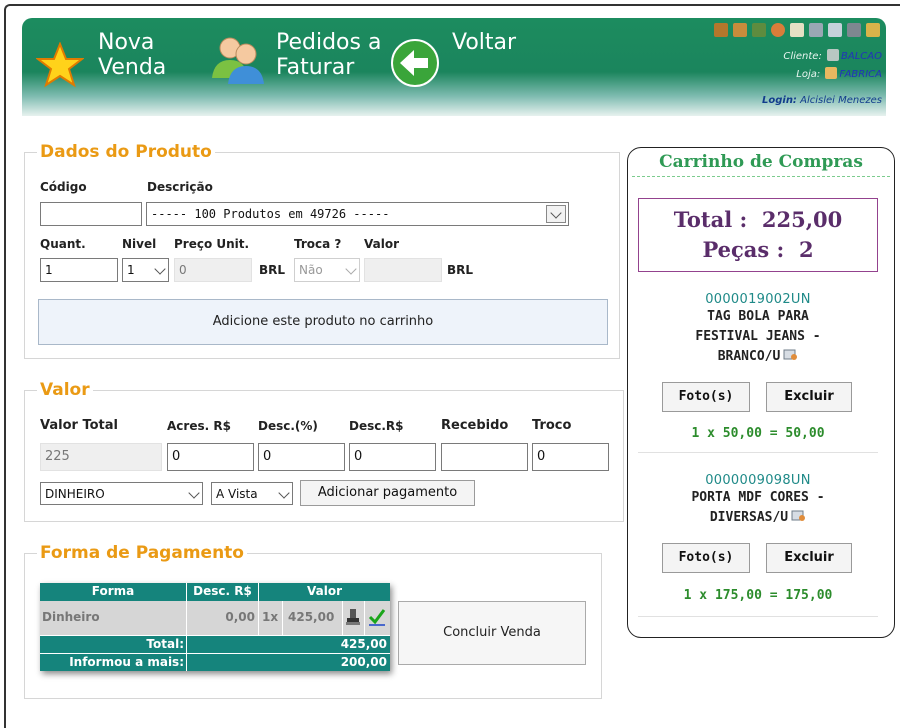 The width and height of the screenshot is (900, 728). Describe the element at coordinates (240, 617) in the screenshot. I see `row-desc: 0,00` at that location.